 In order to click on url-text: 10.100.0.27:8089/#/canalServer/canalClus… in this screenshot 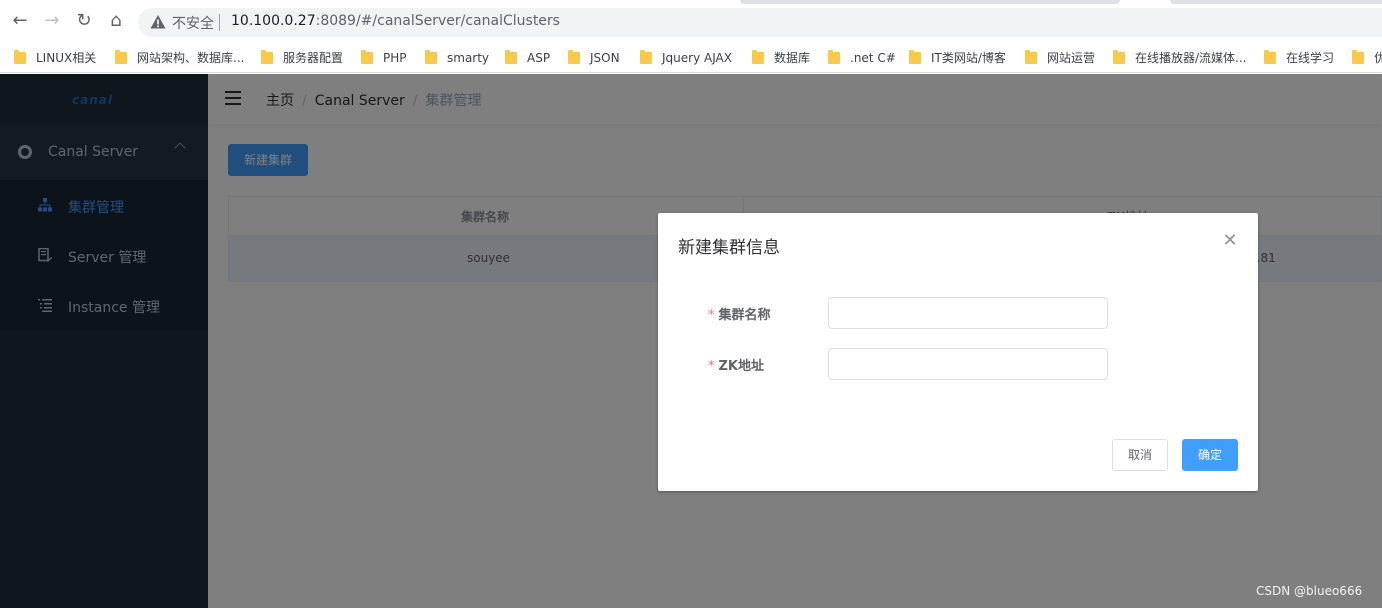, I will do `click(395, 21)`.